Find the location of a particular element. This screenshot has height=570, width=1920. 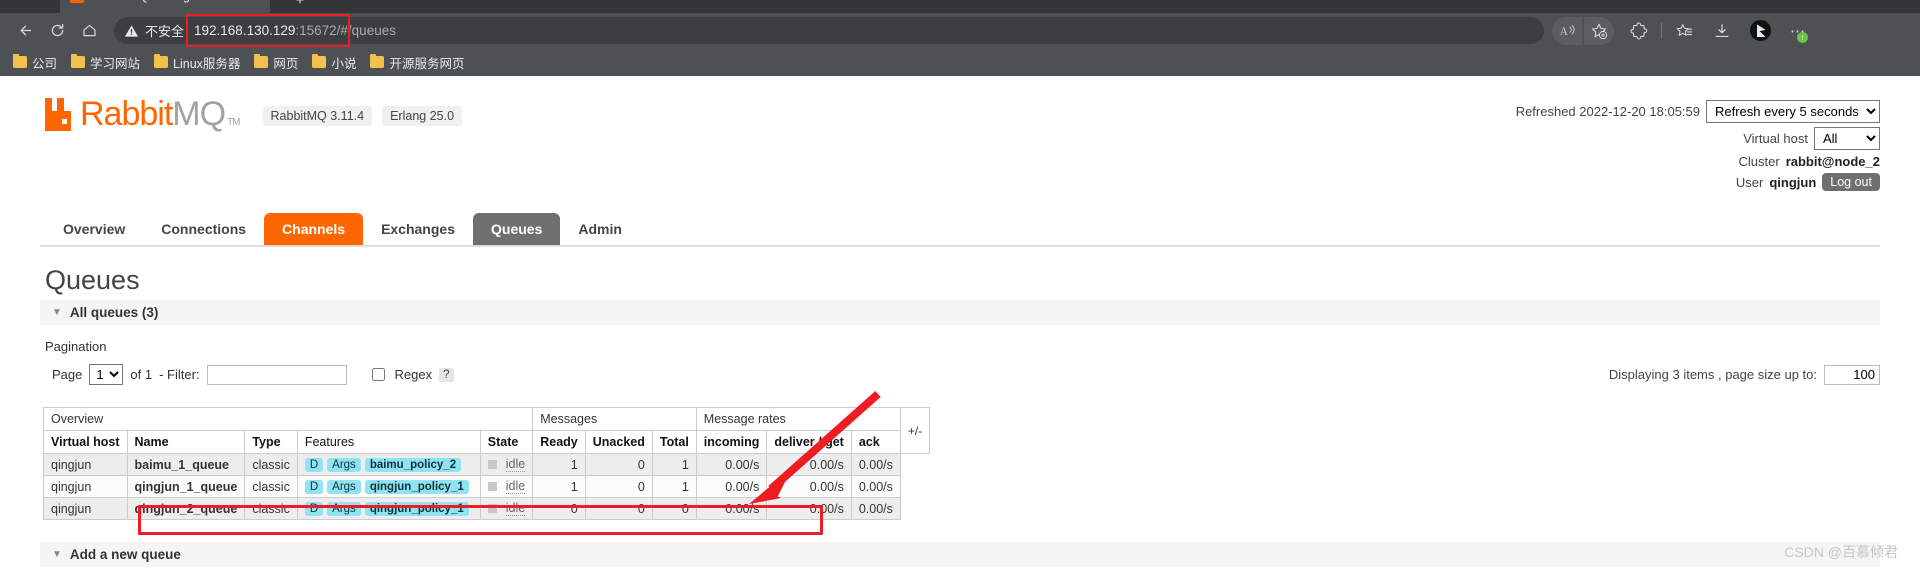

tab-queues: Queues is located at coordinates (517, 229).